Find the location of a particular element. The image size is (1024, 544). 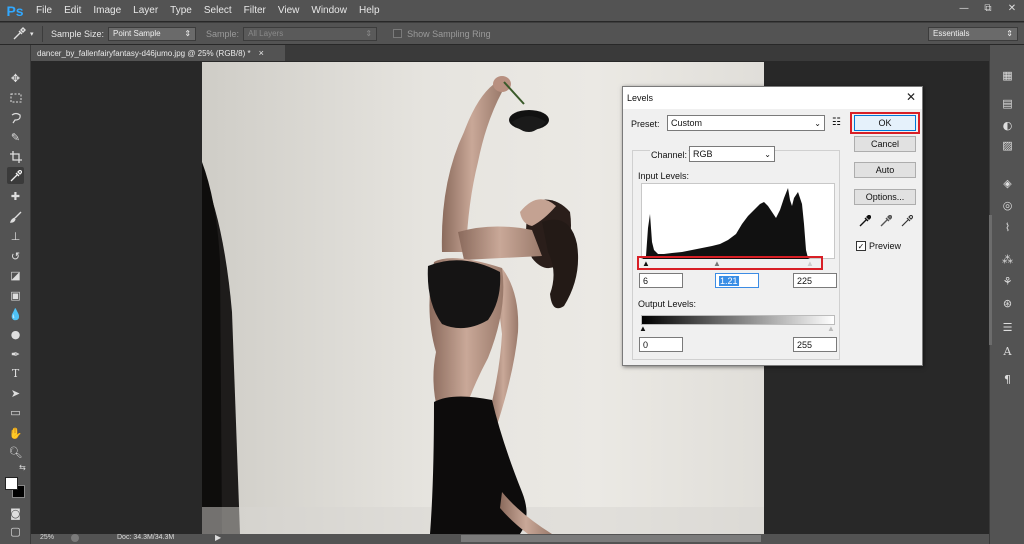

sample-select: All Layers ⇕ is located at coordinates (310, 33).